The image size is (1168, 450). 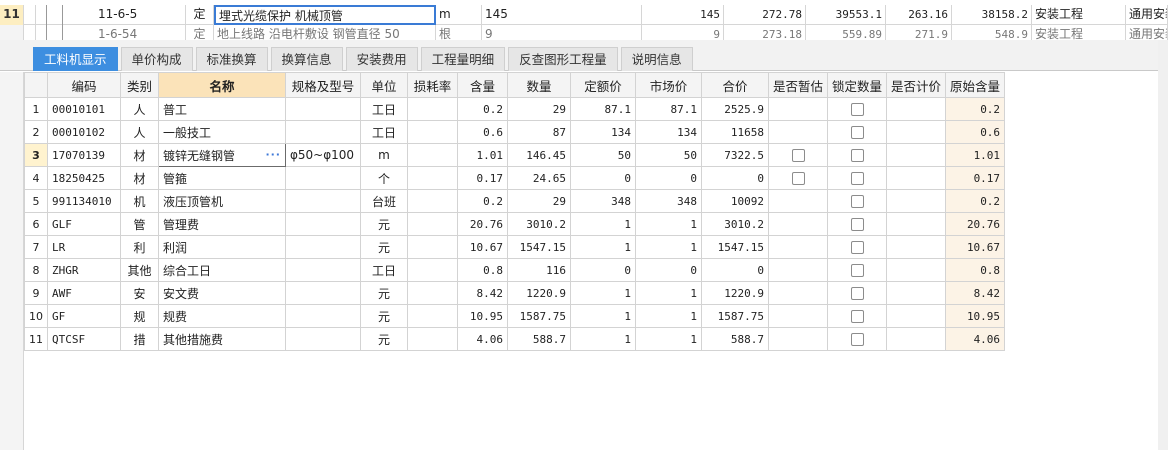 I want to click on header-code: 编码, so click(x=84, y=85).